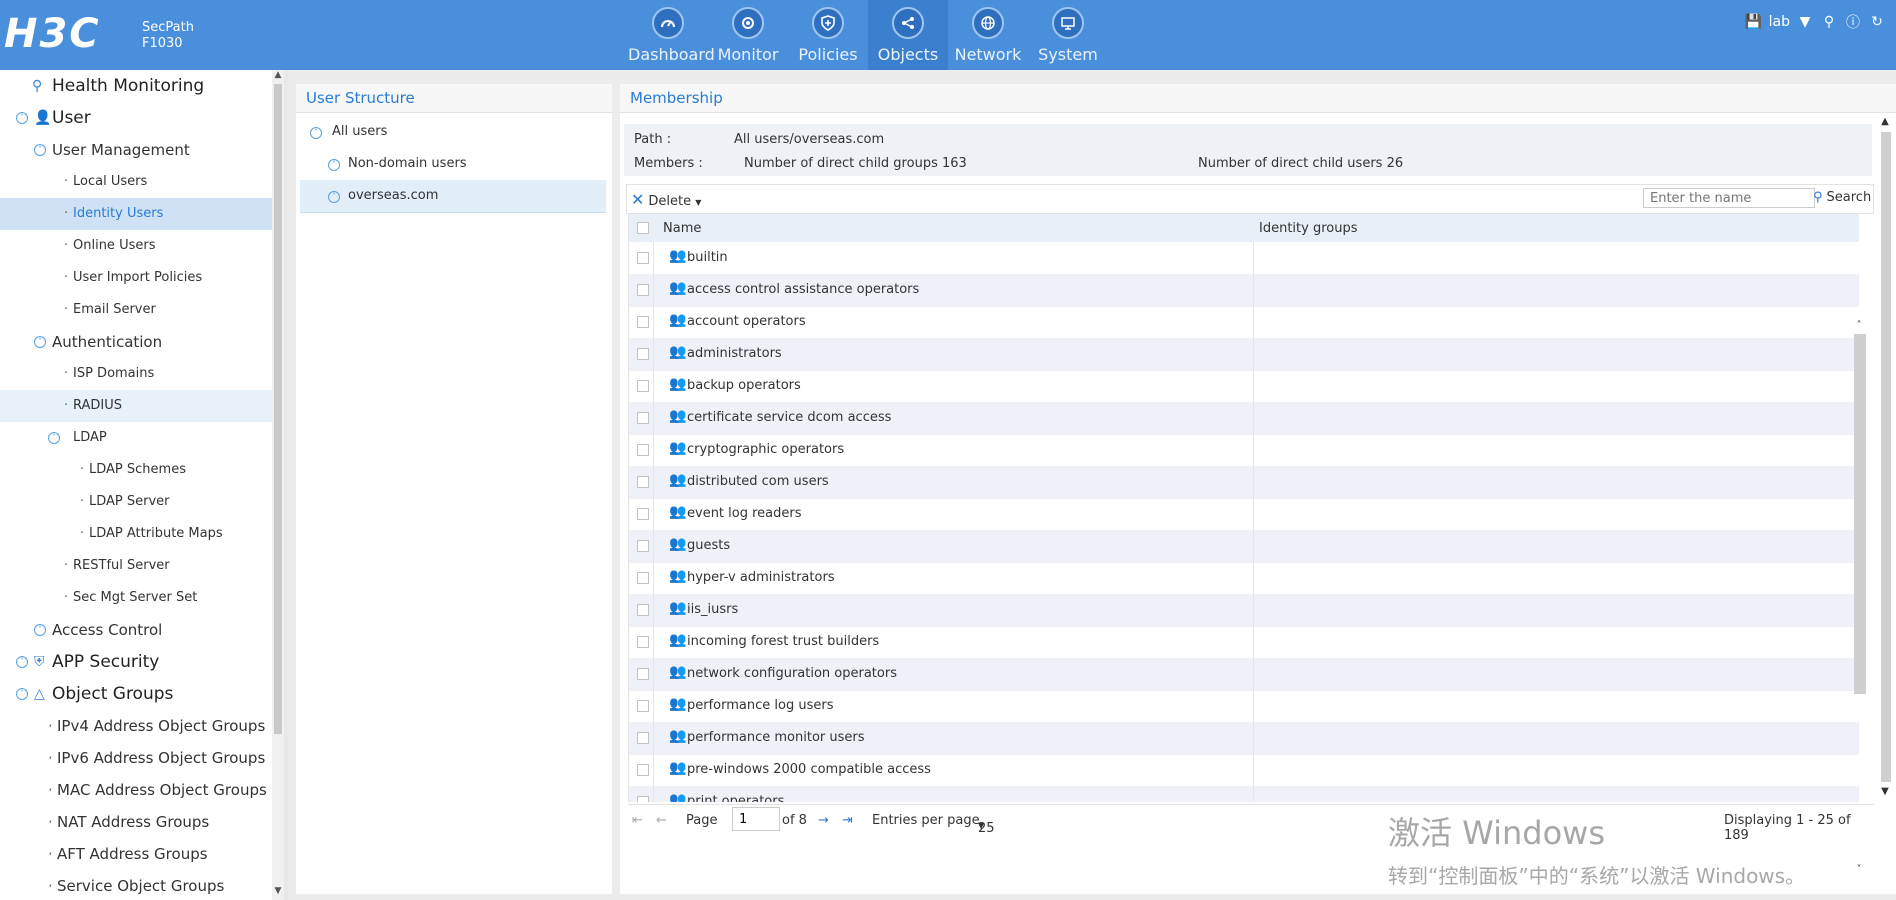 Image resolution: width=1896 pixels, height=900 pixels. What do you see at coordinates (136, 662) in the screenshot?
I see `sidebar-item-app-security: ˅ ⛨ APP Security` at bounding box center [136, 662].